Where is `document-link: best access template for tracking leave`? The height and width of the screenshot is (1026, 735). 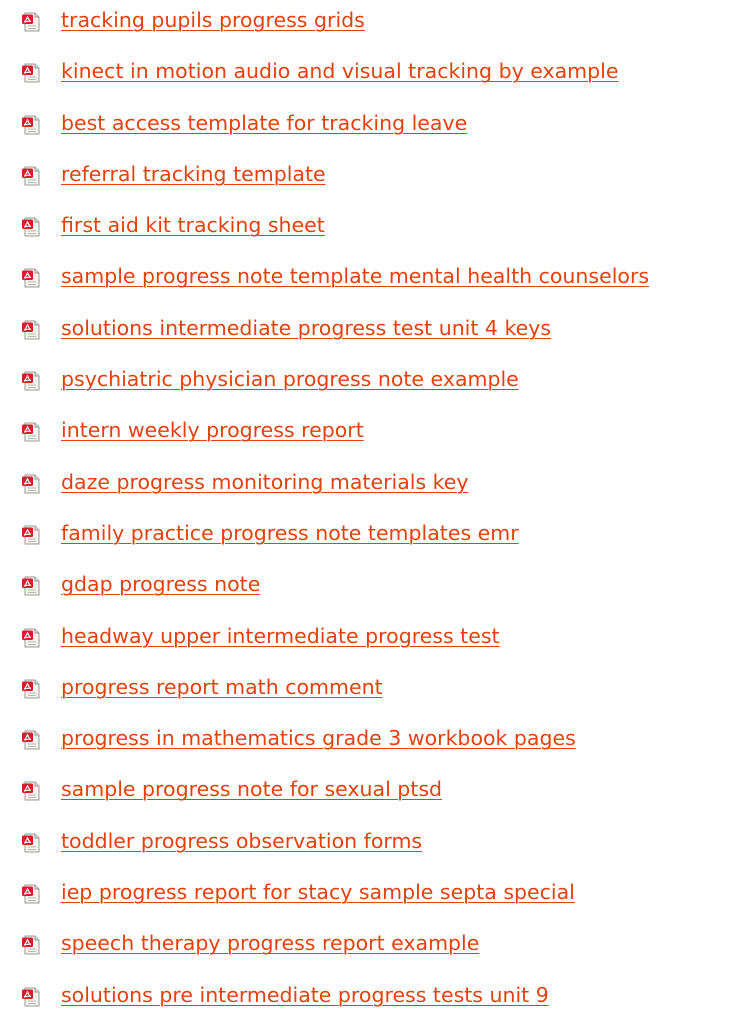 document-link: best access template for tracking leave is located at coordinates (264, 123).